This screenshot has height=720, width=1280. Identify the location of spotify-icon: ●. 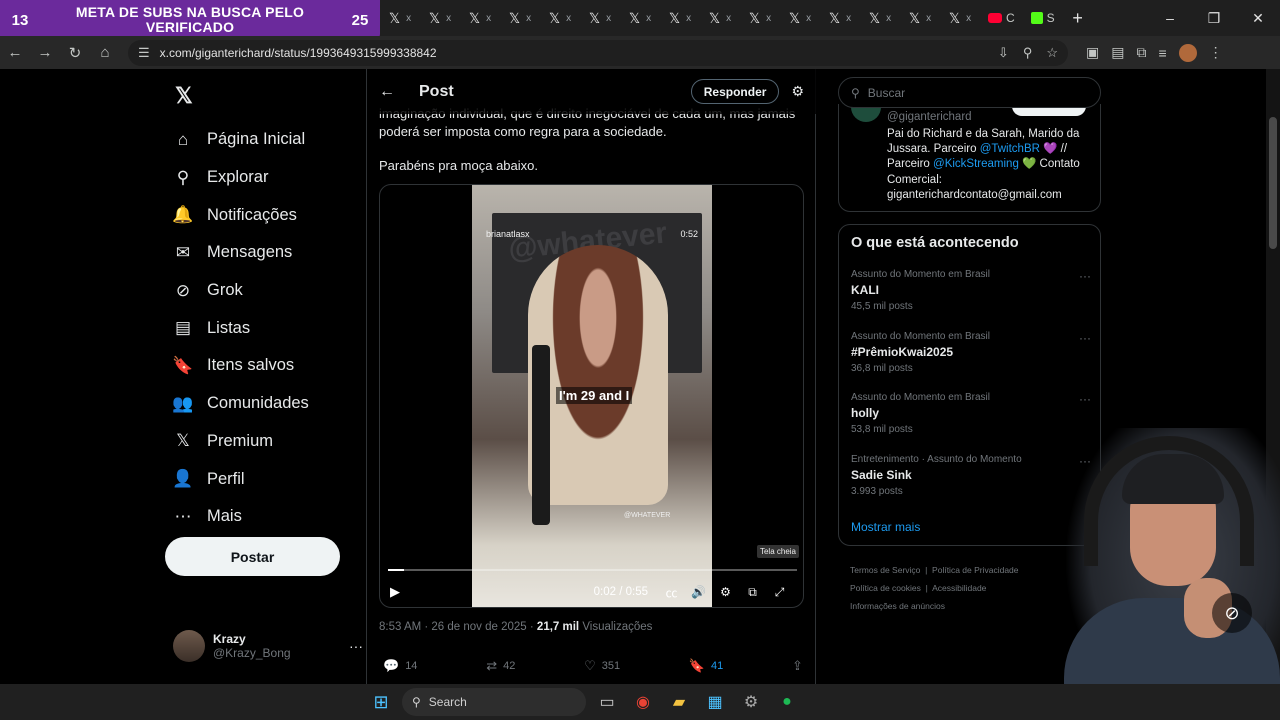
(787, 702).